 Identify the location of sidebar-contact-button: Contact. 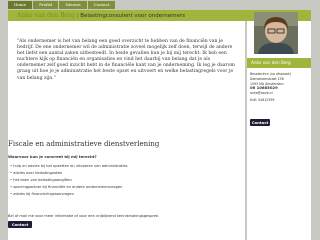
(260, 122).